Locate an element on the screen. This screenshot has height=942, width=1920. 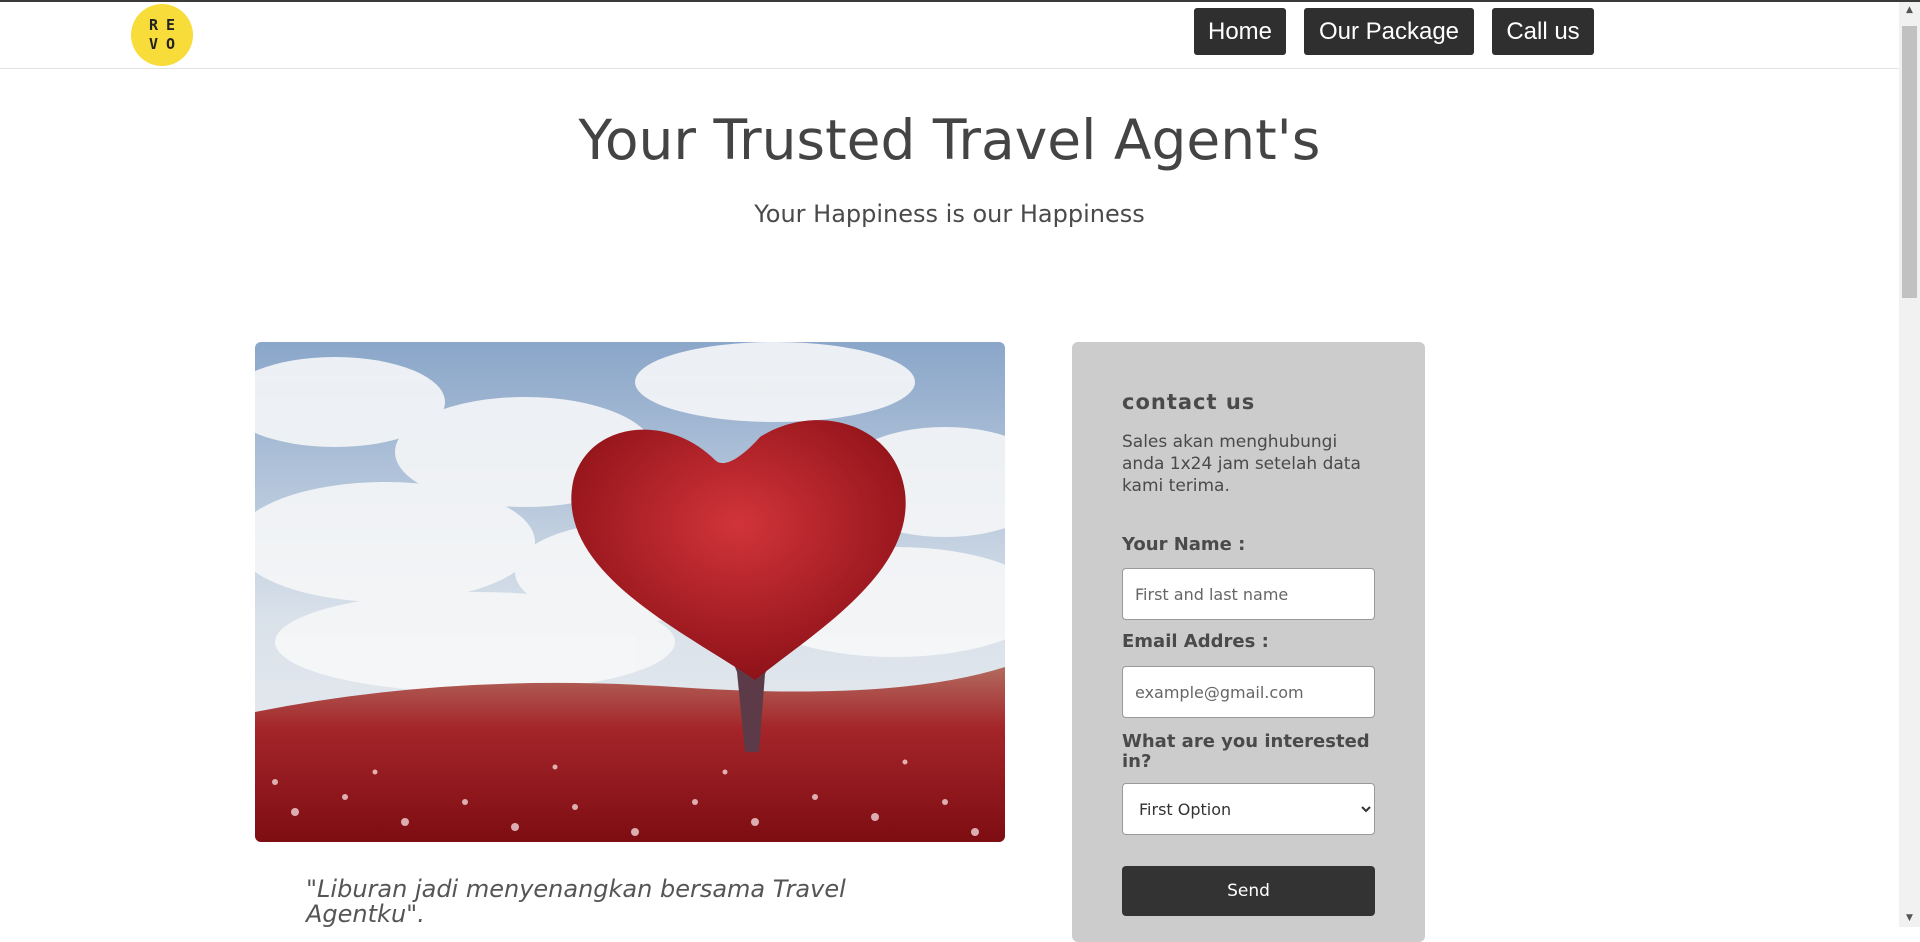
nav-call-us-button: Call us is located at coordinates (1543, 31).